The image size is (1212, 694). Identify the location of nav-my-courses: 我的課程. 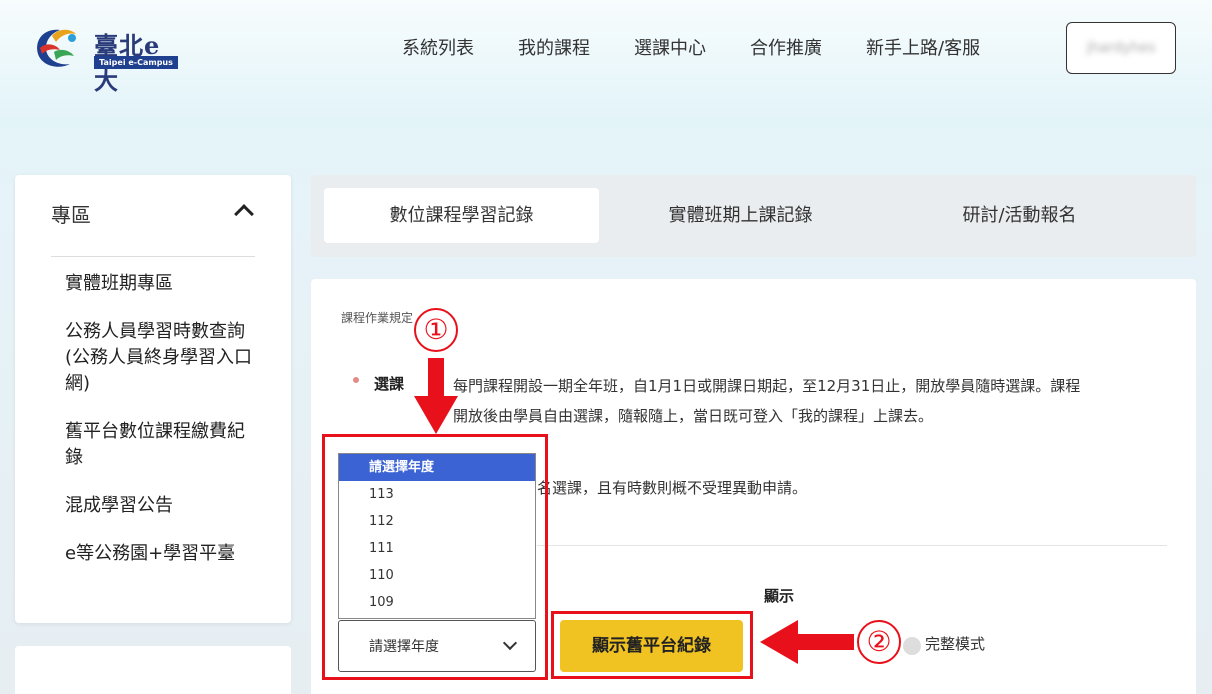
(554, 49).